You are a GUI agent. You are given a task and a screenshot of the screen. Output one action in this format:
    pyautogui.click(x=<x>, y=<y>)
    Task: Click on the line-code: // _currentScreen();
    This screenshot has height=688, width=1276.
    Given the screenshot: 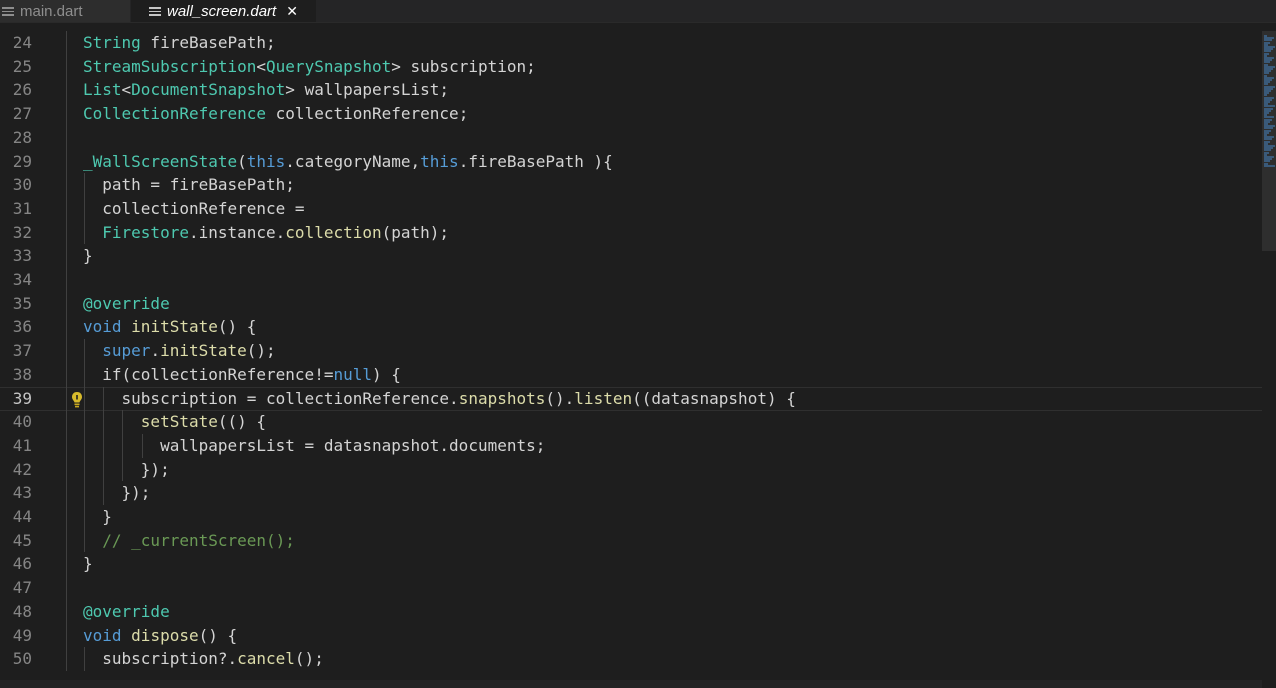 What is the action you would take?
    pyautogui.click(x=189, y=541)
    